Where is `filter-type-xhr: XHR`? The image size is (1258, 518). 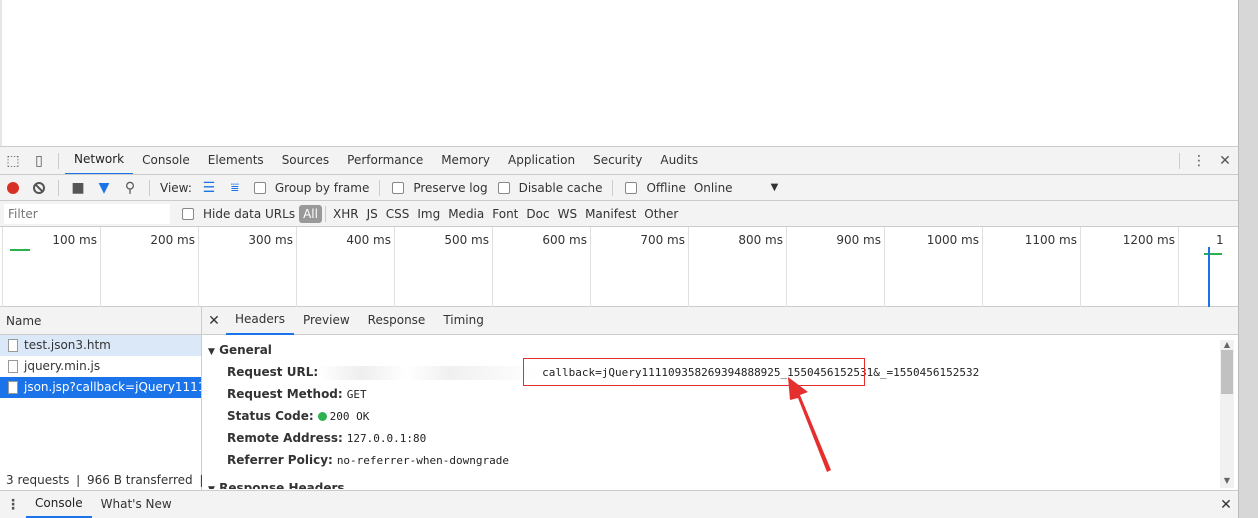 filter-type-xhr: XHR is located at coordinates (346, 214).